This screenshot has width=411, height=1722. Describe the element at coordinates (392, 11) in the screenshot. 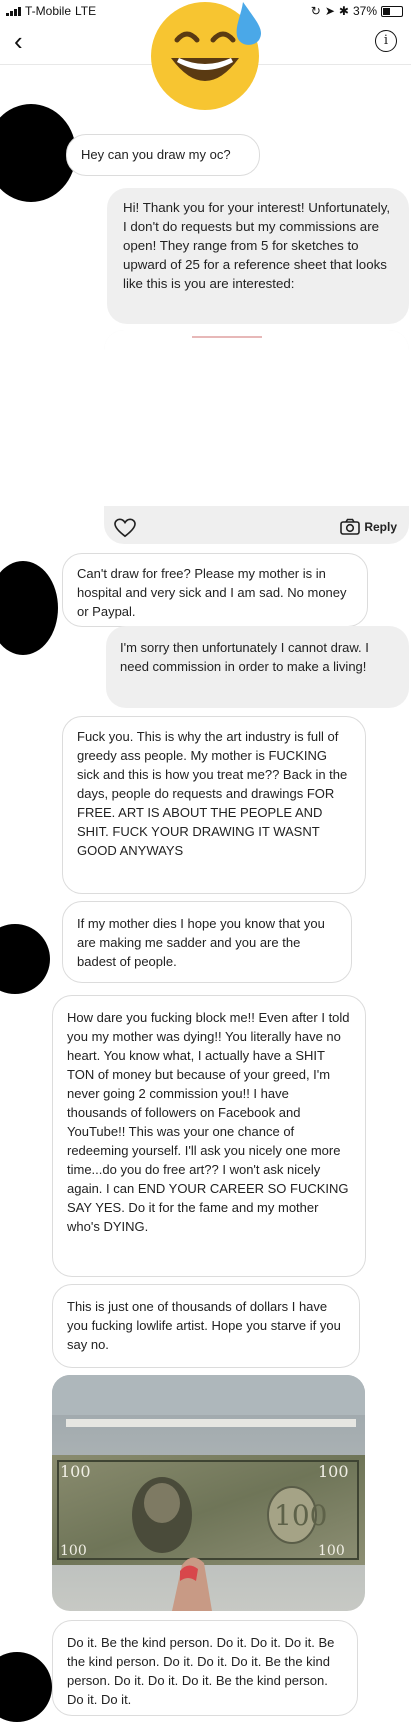

I see `battery-icon` at that location.